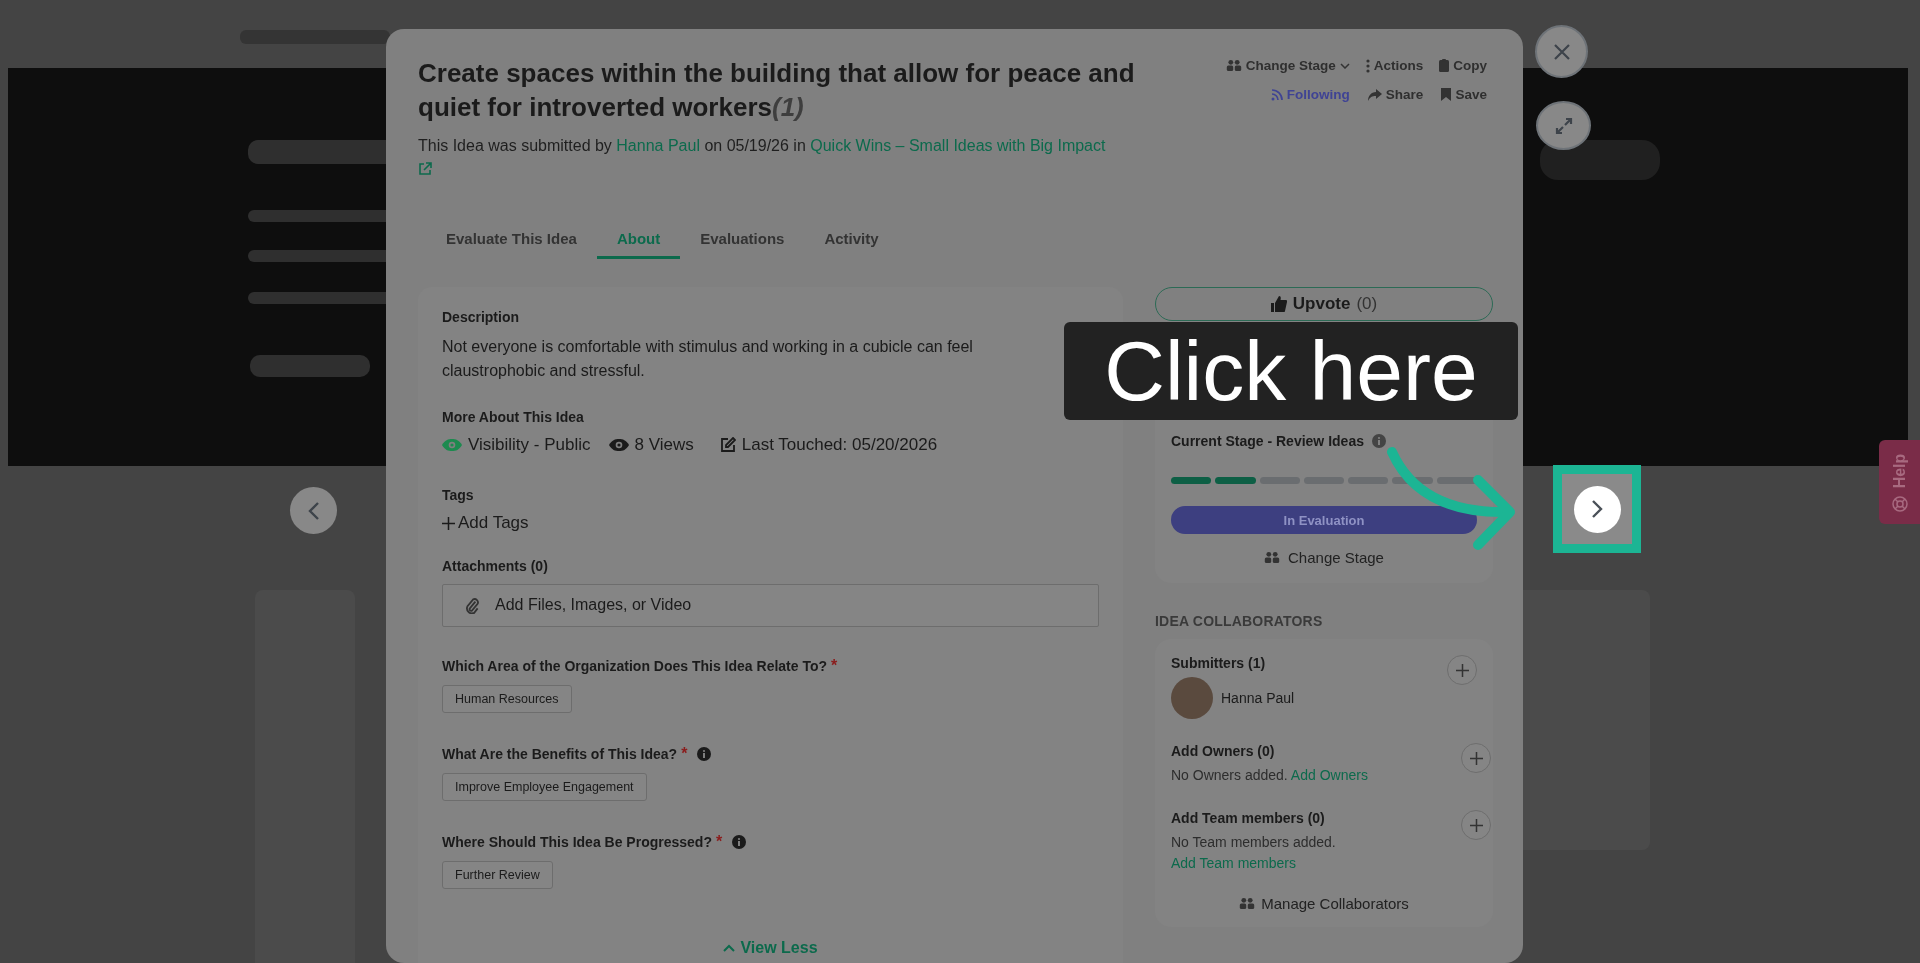  Describe the element at coordinates (1329, 775) in the screenshot. I see `add-link: Add Owners` at that location.